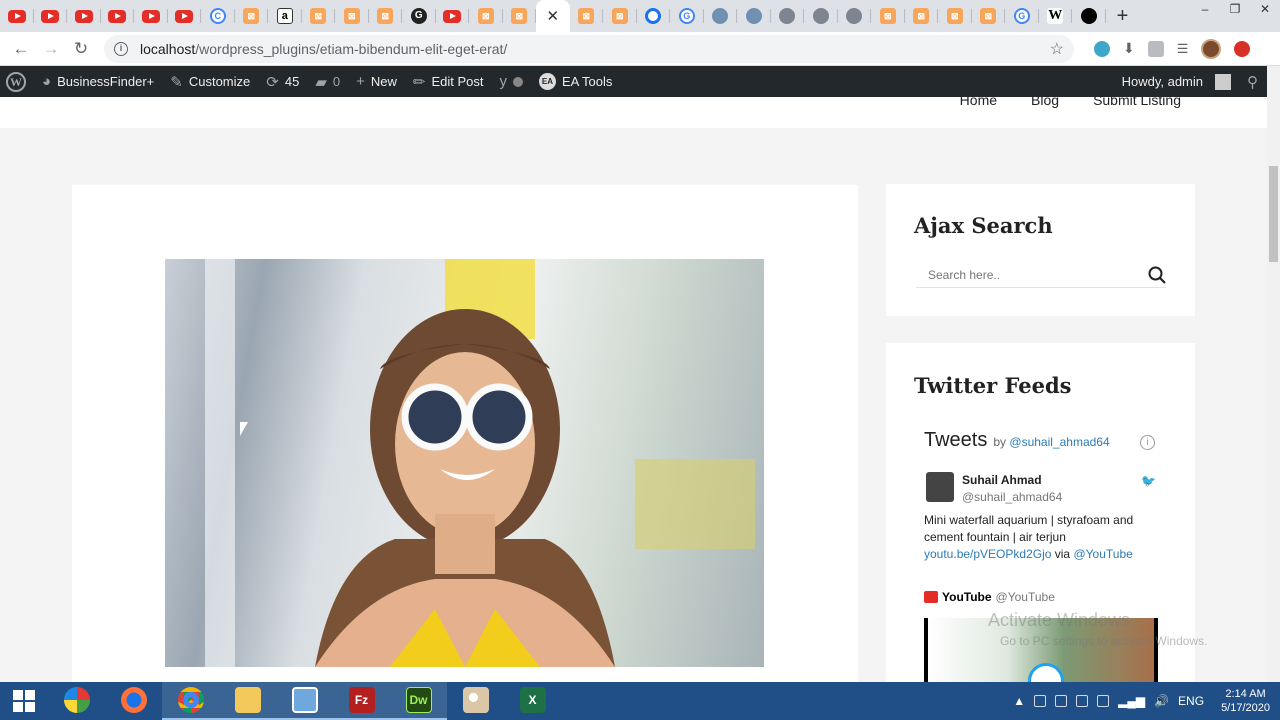 The image size is (1280, 720). I want to click on site-info-icon: i, so click(121, 48).